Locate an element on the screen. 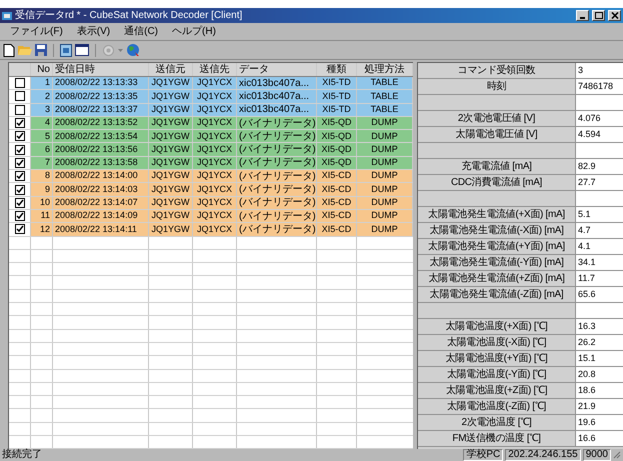  table-row: 2 2008/02/22 13:13:35 JQ1YGW JQ1YCX xic013bc407a... XI5-TD TABLE is located at coordinates (211, 97).